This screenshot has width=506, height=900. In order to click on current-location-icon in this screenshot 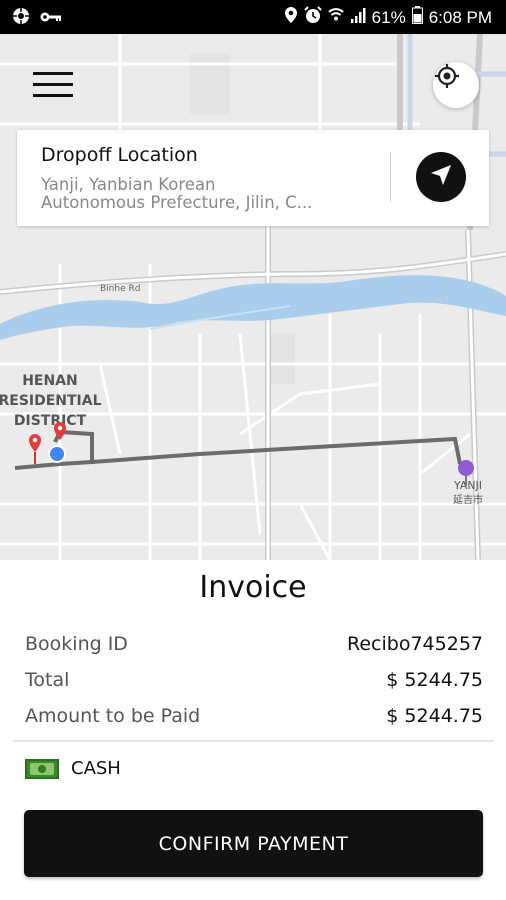, I will do `click(57, 454)`.